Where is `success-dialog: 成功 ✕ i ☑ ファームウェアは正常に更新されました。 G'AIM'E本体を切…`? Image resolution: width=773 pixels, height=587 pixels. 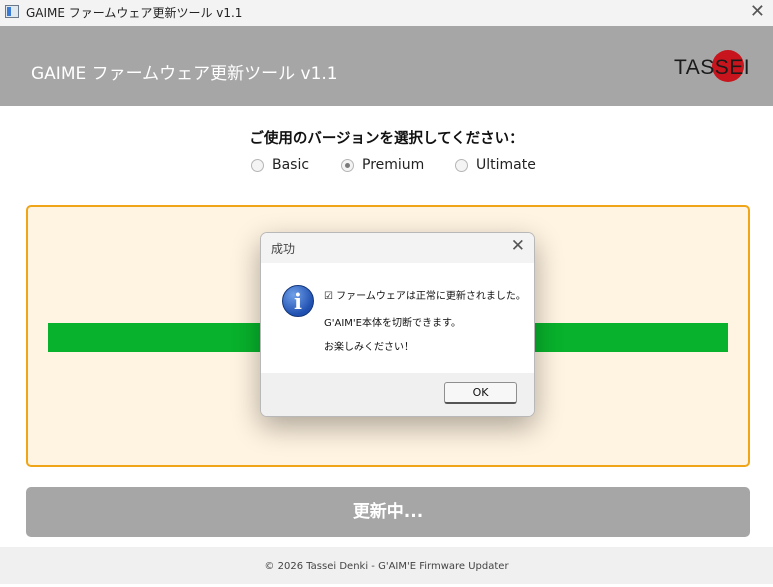
success-dialog: 成功 ✕ i ☑ ファームウェアは正常に更新されました。 G'AIM'E本体を切… is located at coordinates (397, 324).